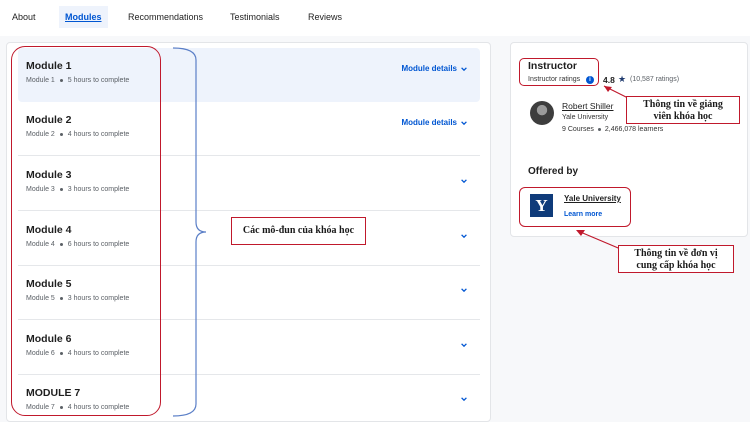 The image size is (750, 422). What do you see at coordinates (255, 17) in the screenshot?
I see `tab-testimonials: Testimonials` at bounding box center [255, 17].